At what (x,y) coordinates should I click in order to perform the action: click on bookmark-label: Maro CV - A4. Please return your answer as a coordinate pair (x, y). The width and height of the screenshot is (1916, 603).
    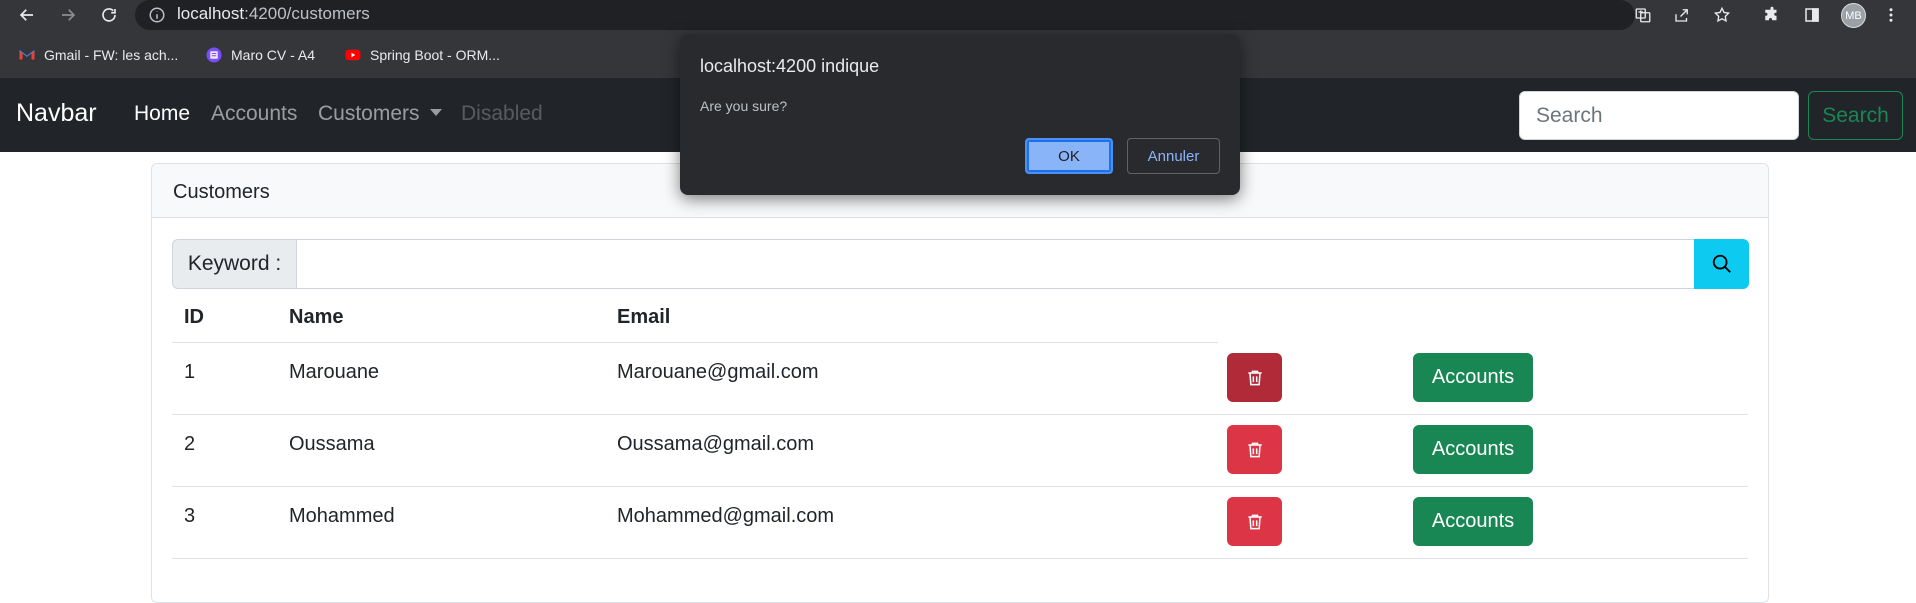
    Looking at the image, I should click on (273, 55).